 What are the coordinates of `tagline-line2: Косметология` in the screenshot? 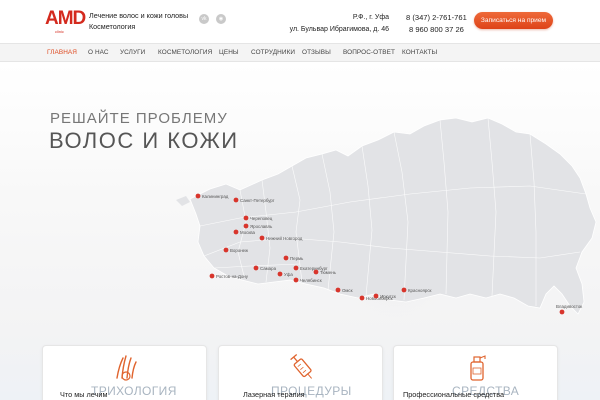 It's located at (112, 26).